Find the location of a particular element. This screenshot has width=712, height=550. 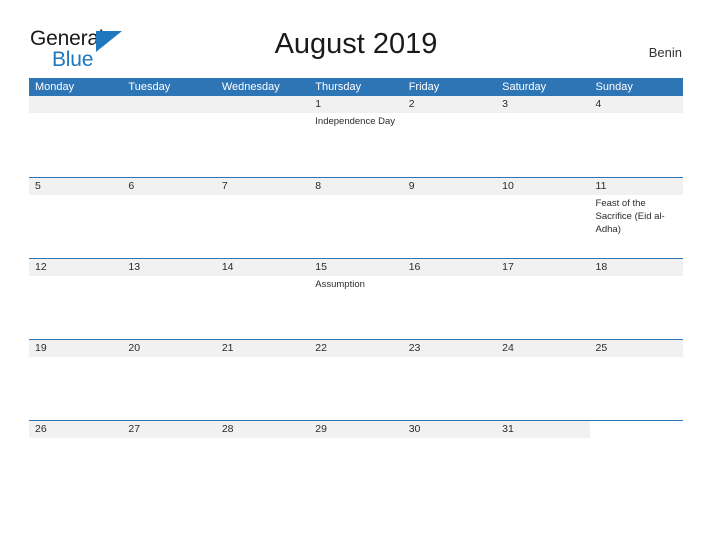

page-title: August 2019 is located at coordinates (356, 44).